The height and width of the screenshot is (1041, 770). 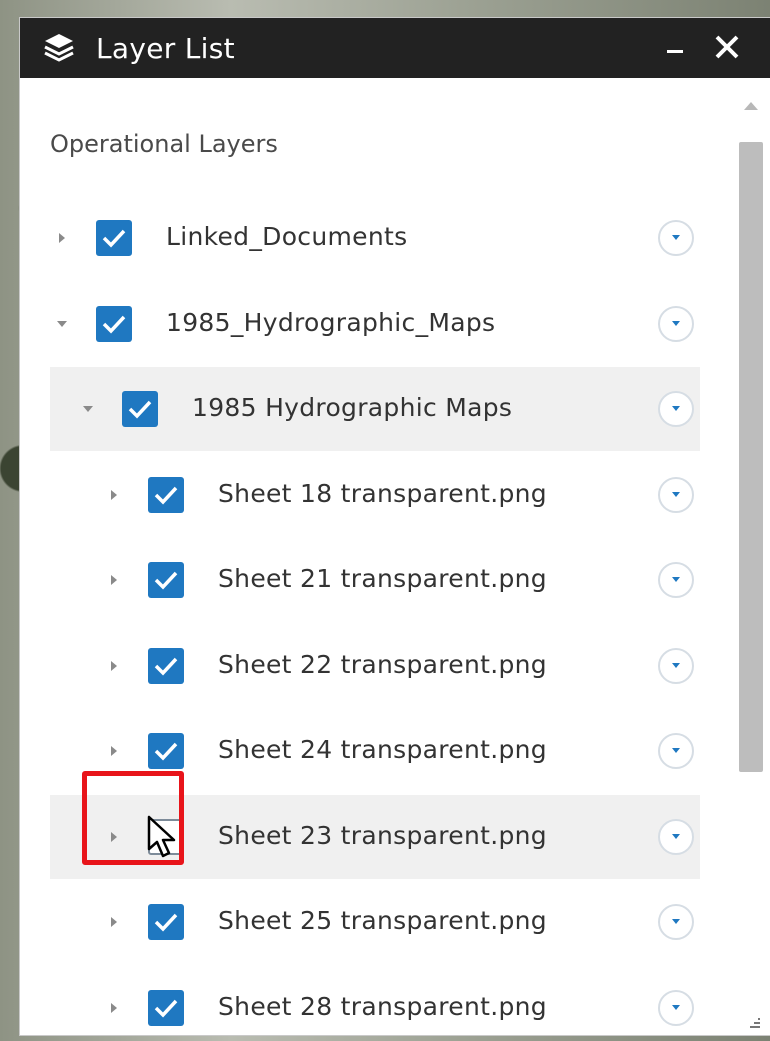 I want to click on close-icon, so click(x=727, y=47).